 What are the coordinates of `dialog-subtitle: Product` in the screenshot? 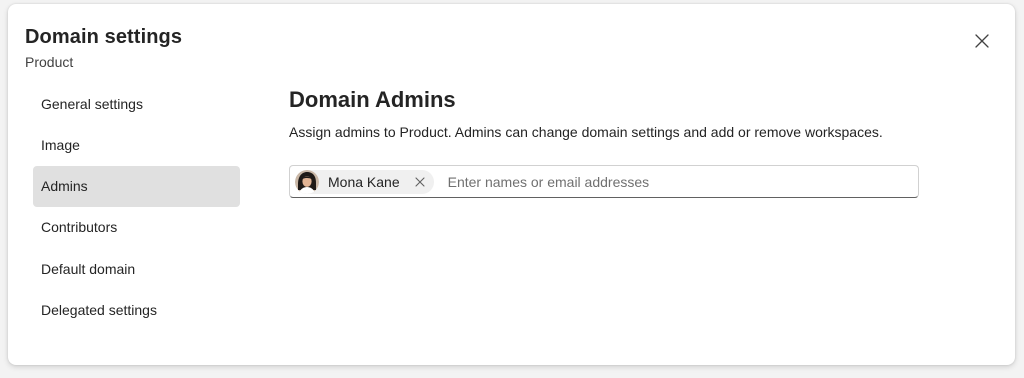 It's located at (49, 62).